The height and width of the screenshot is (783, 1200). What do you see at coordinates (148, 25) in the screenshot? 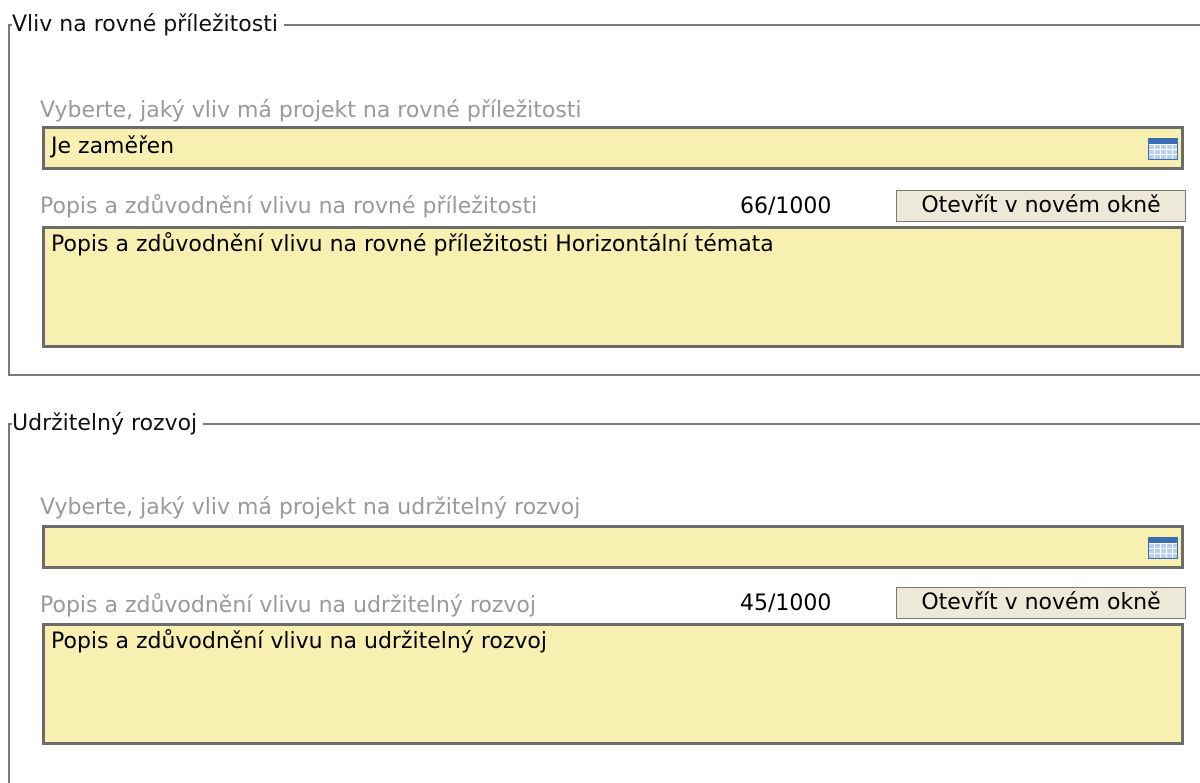
I see `equal-opportunities-legend: Vliv na rovné příležitosti` at bounding box center [148, 25].